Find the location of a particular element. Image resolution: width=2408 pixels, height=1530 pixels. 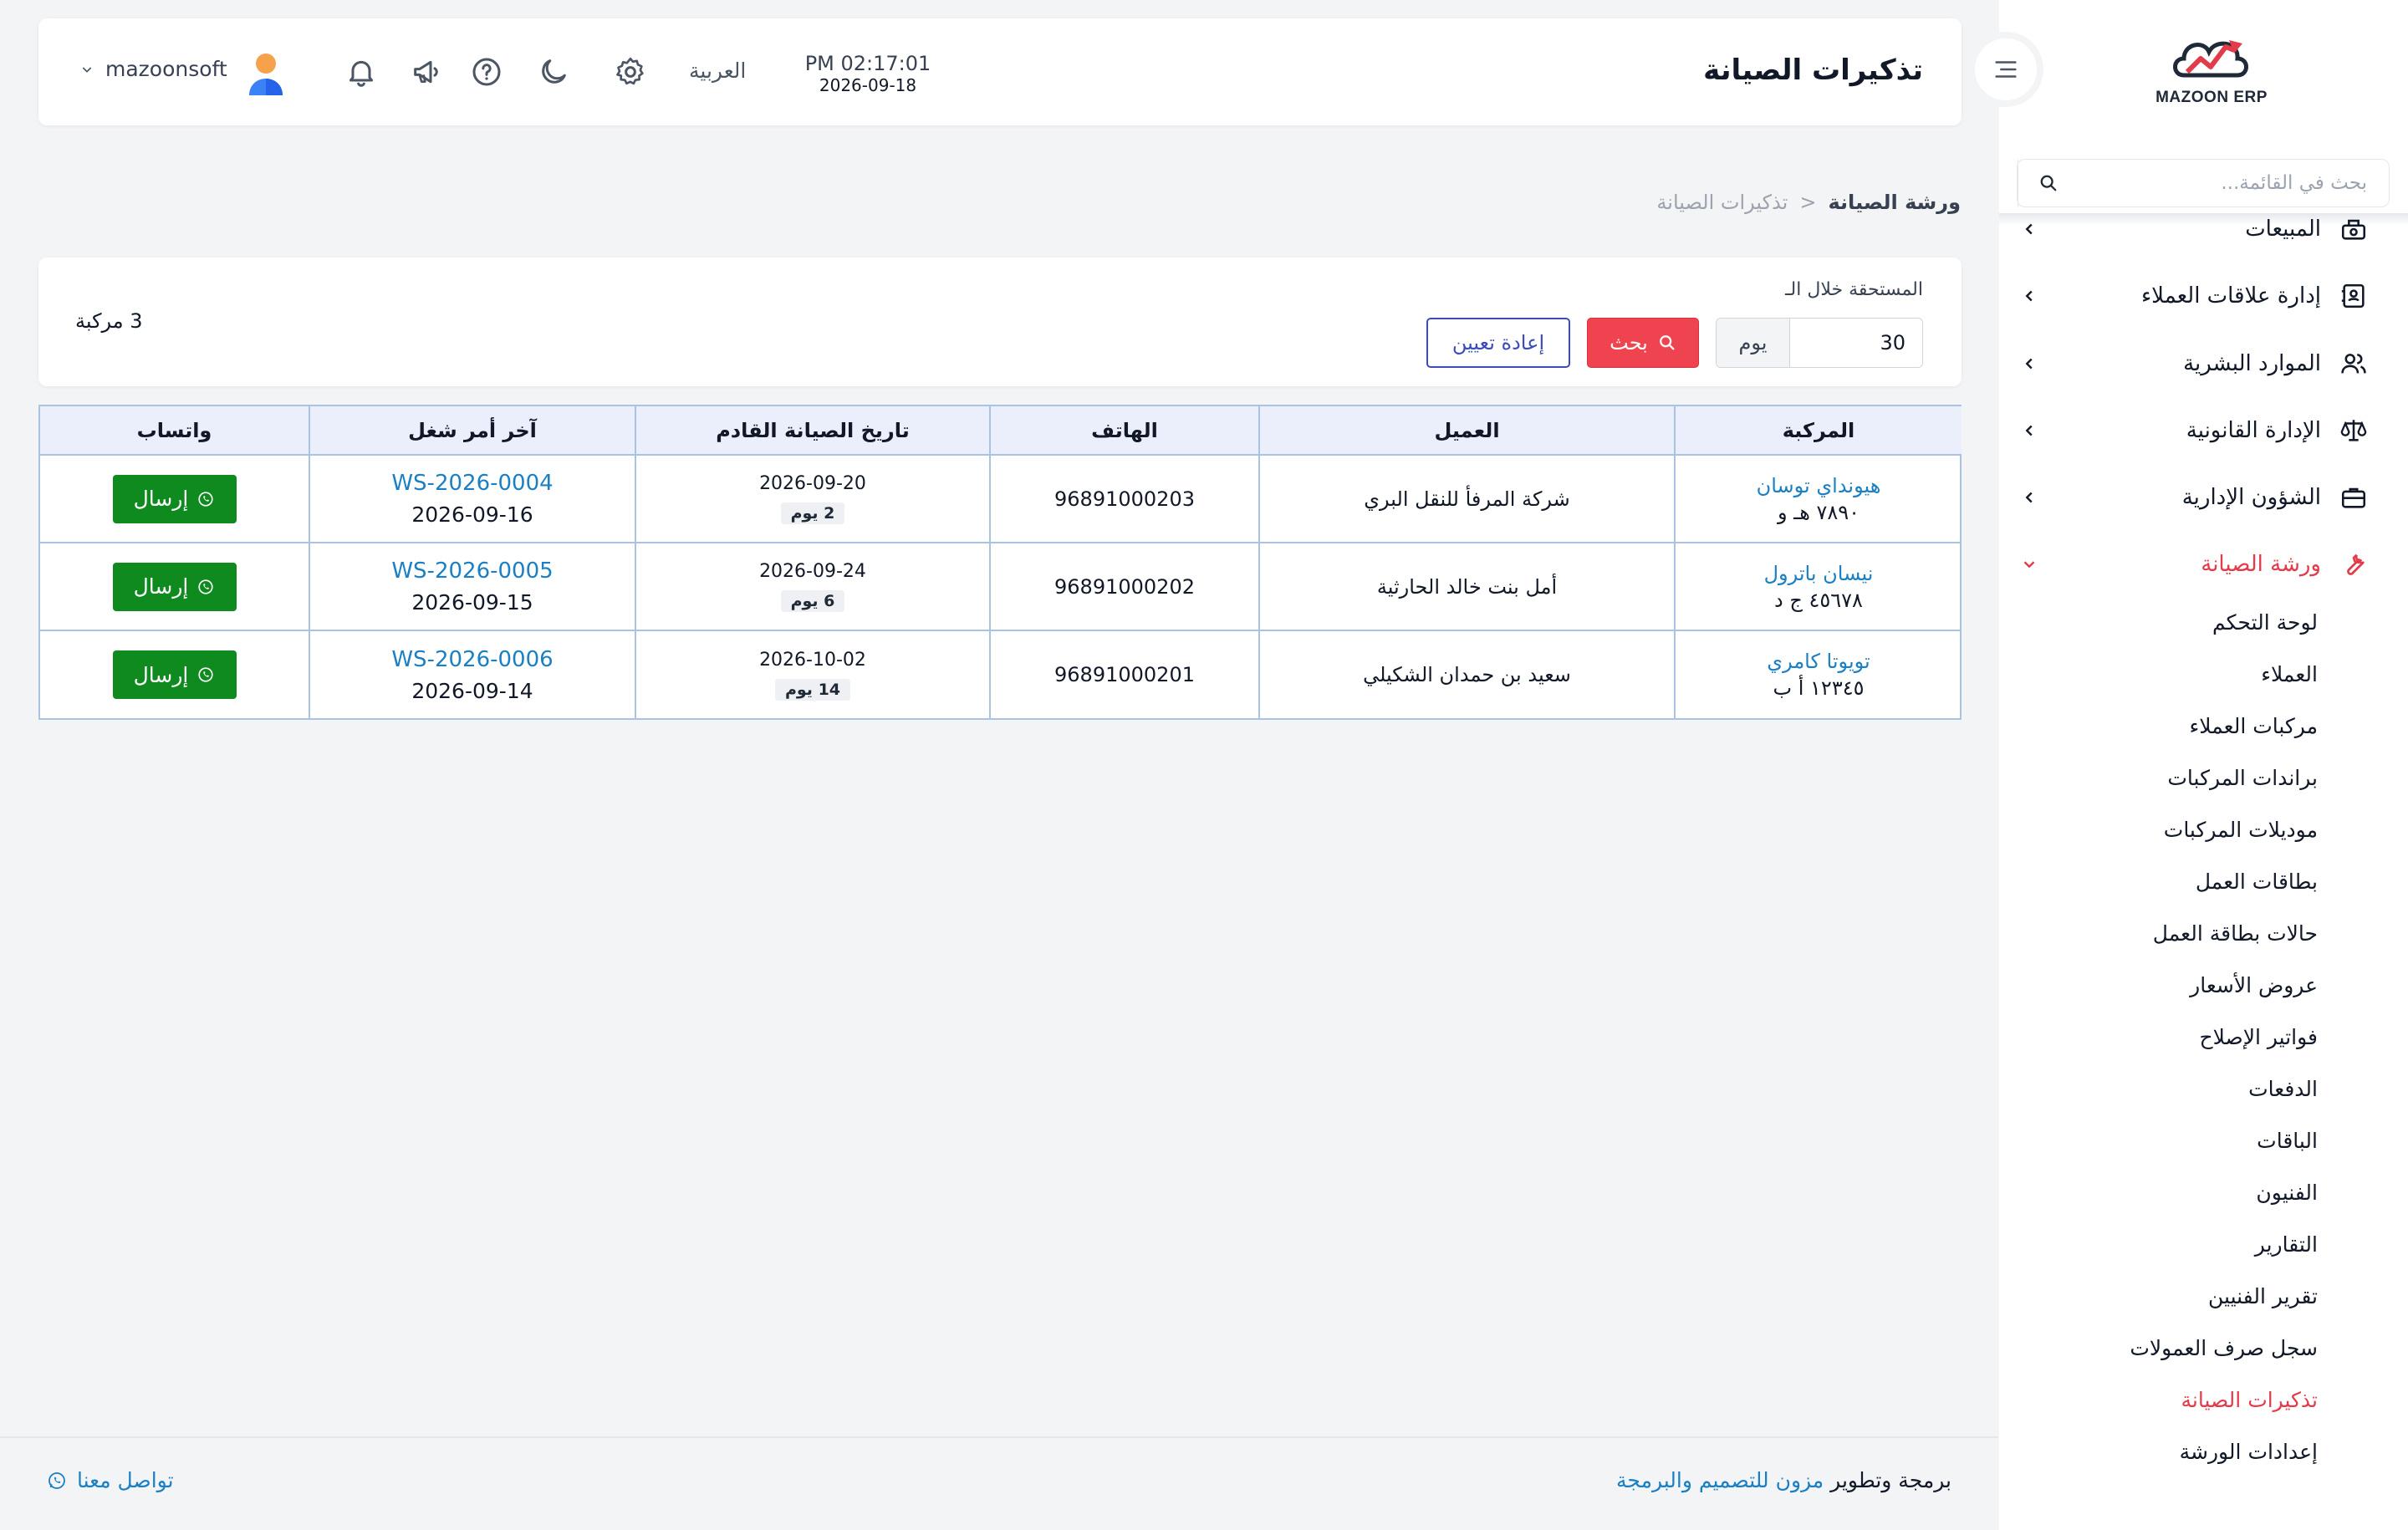

sidebar-subitem: إعدادات الورشة is located at coordinates (2192, 1451).